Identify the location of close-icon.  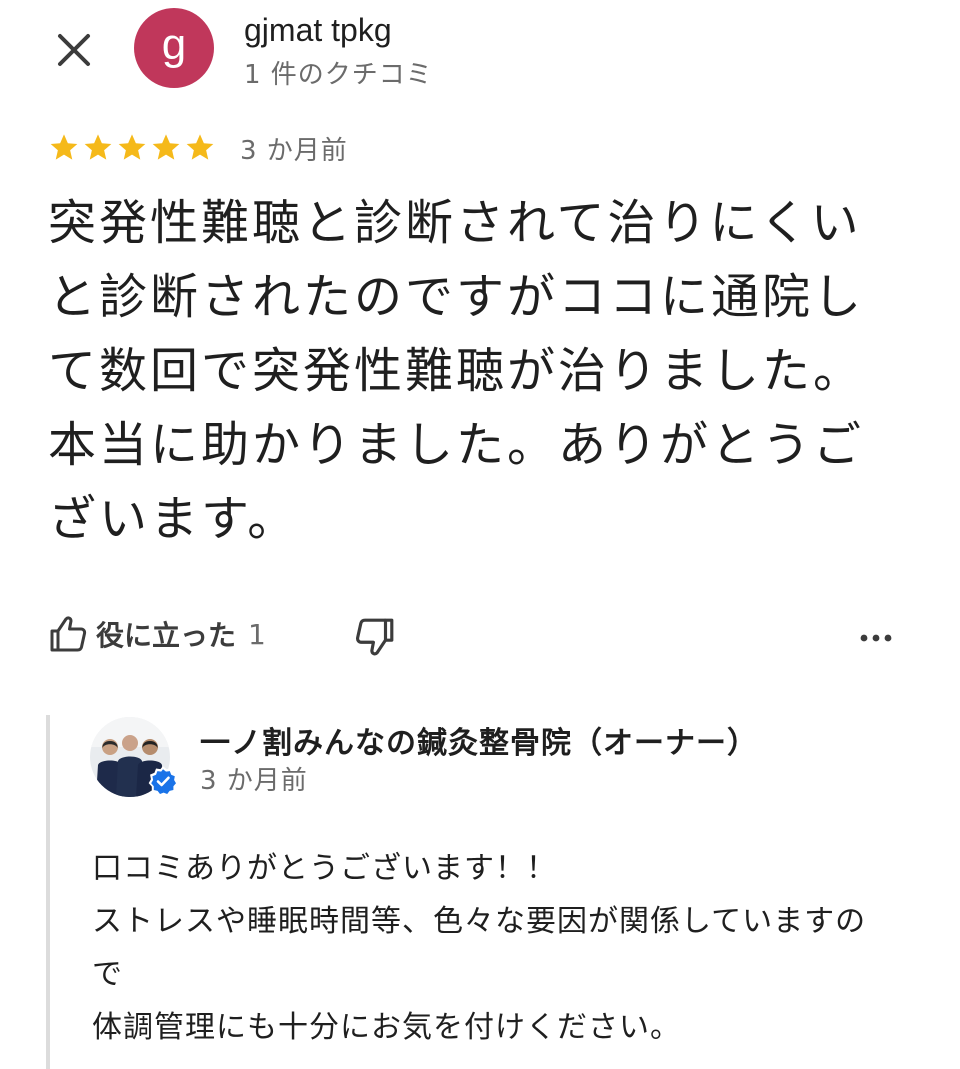
(74, 50).